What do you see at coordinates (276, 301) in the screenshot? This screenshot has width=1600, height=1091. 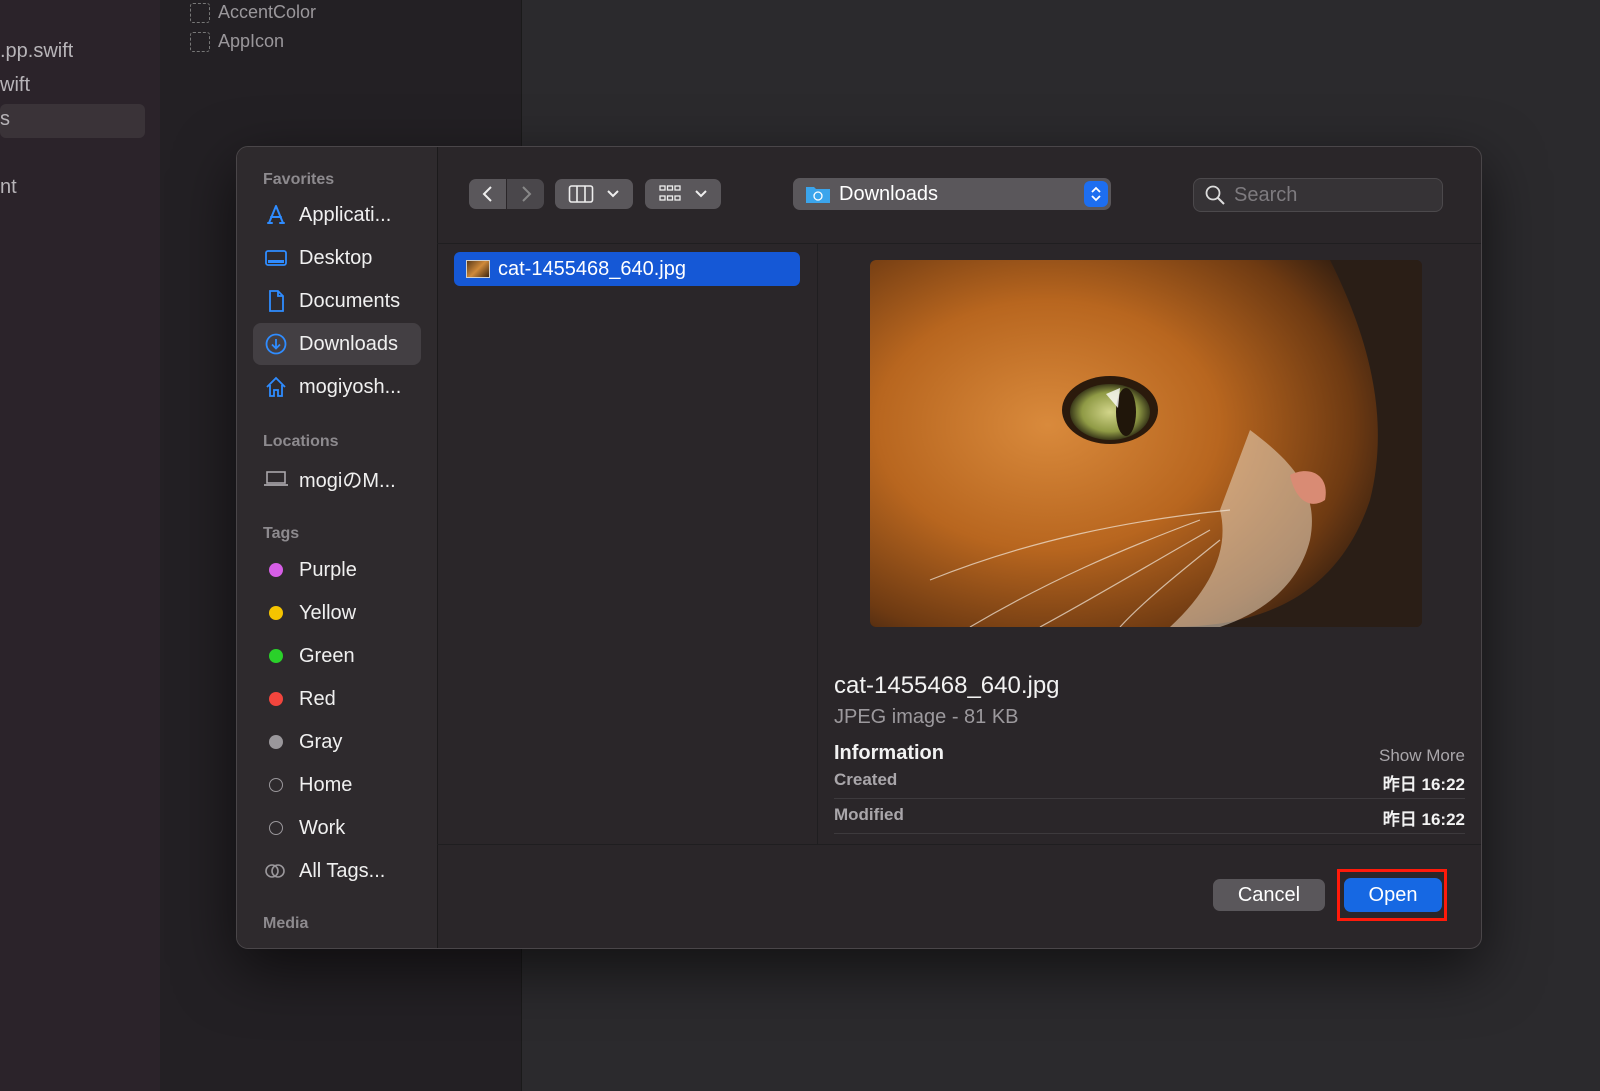 I see `documents-icon` at bounding box center [276, 301].